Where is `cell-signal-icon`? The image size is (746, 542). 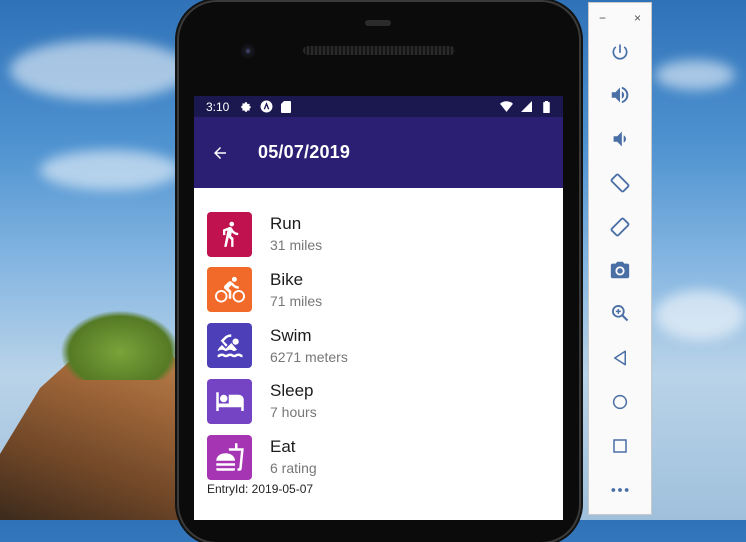 cell-signal-icon is located at coordinates (526, 107).